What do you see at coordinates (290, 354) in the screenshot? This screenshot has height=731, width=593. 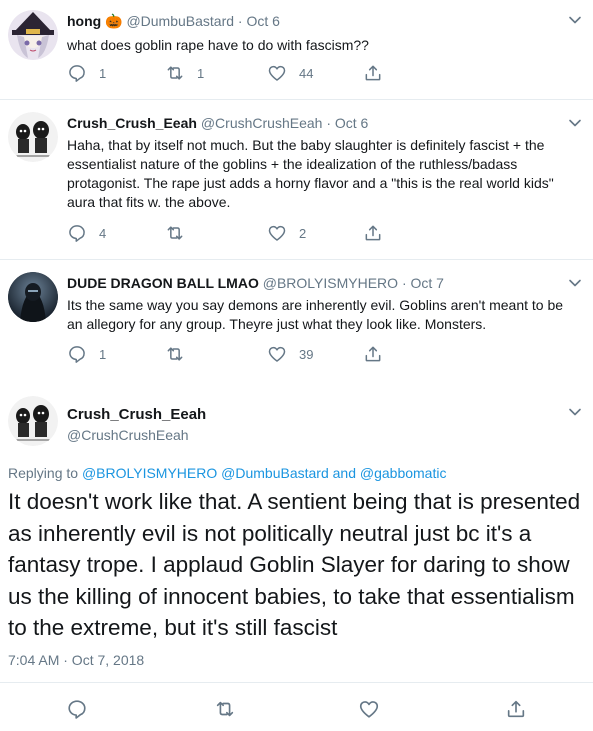 I see `like-button: 39` at bounding box center [290, 354].